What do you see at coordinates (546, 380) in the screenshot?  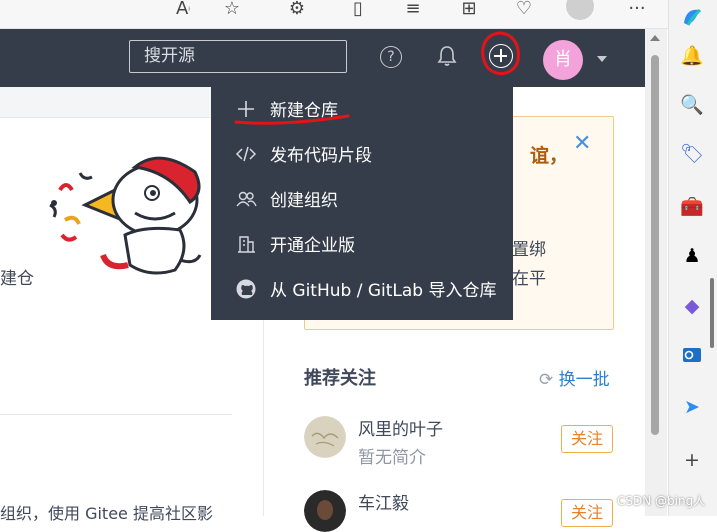 I see `refresh-icon: ⟳` at bounding box center [546, 380].